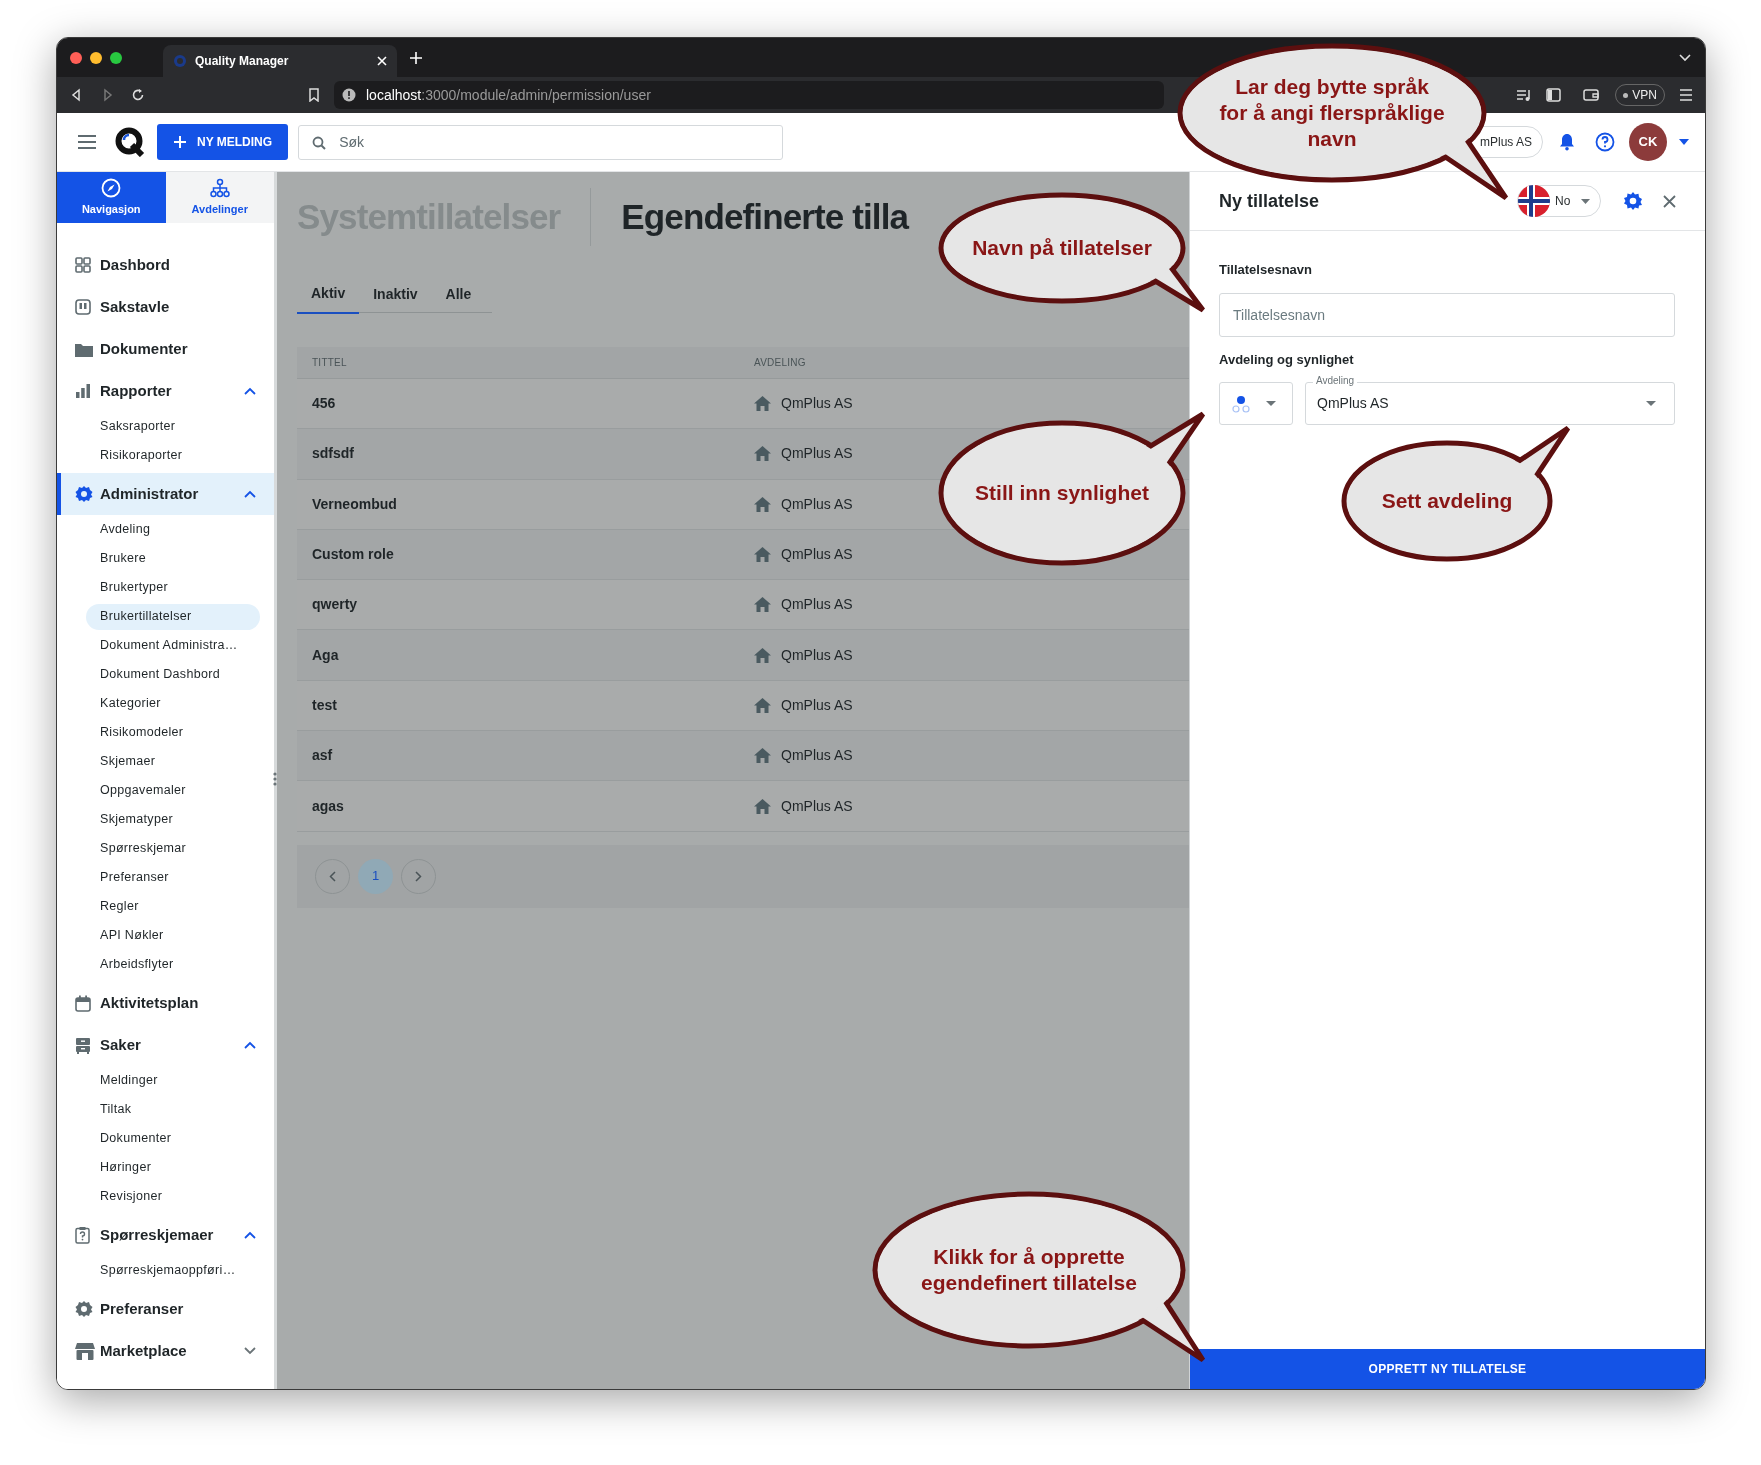 This screenshot has width=1761, height=1465. What do you see at coordinates (1241, 403) in the screenshot?
I see `visibility-icon` at bounding box center [1241, 403].